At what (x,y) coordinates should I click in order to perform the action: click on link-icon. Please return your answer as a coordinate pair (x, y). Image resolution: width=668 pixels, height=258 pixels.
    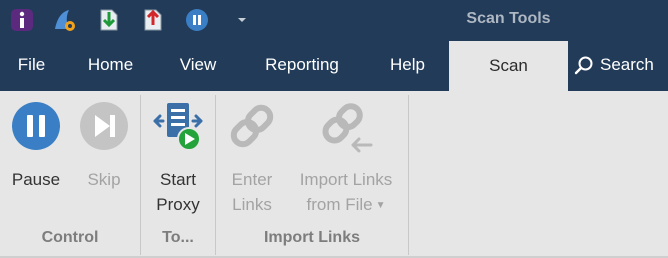
    Looking at the image, I should click on (252, 126).